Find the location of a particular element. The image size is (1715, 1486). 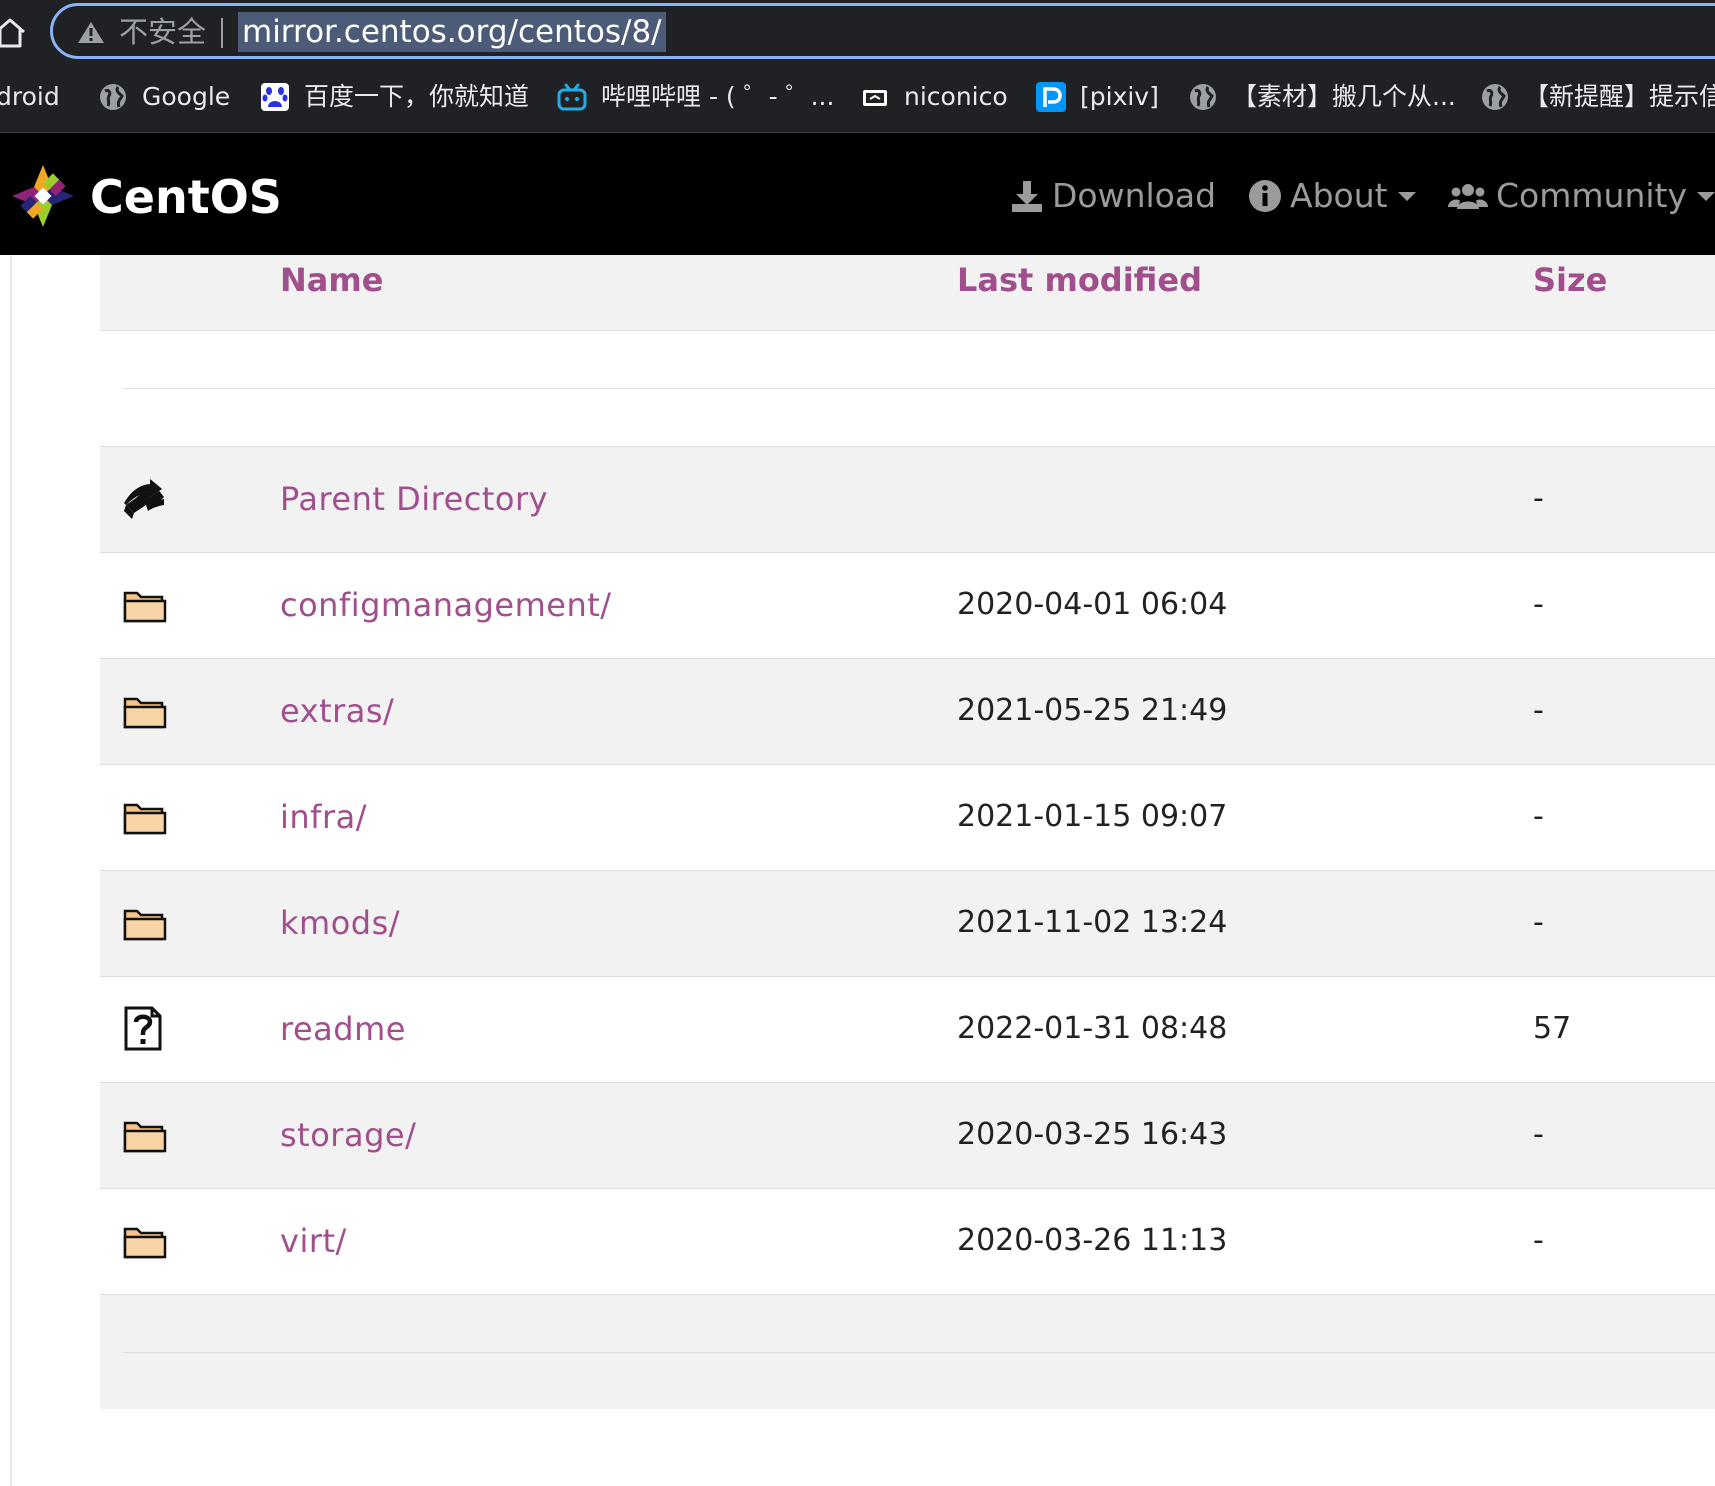

address-bar: 不安全 mirror.centos.org/centos/8/ is located at coordinates (882, 31).